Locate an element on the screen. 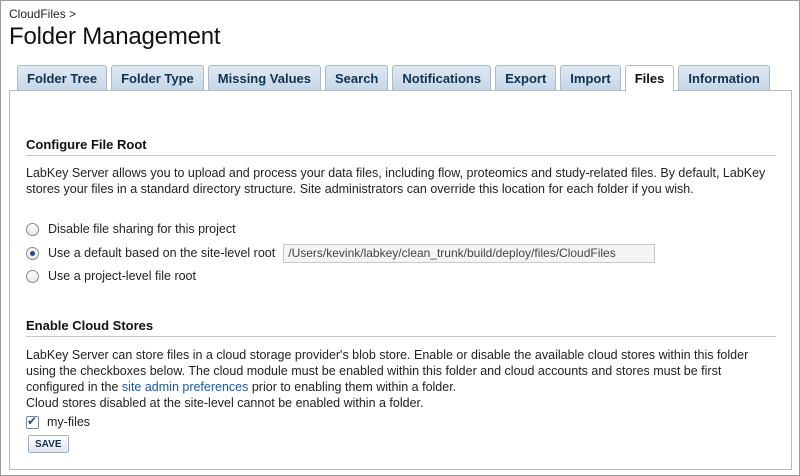  cloud-description-text-after: prior to enabling them within a folder. is located at coordinates (354, 387).